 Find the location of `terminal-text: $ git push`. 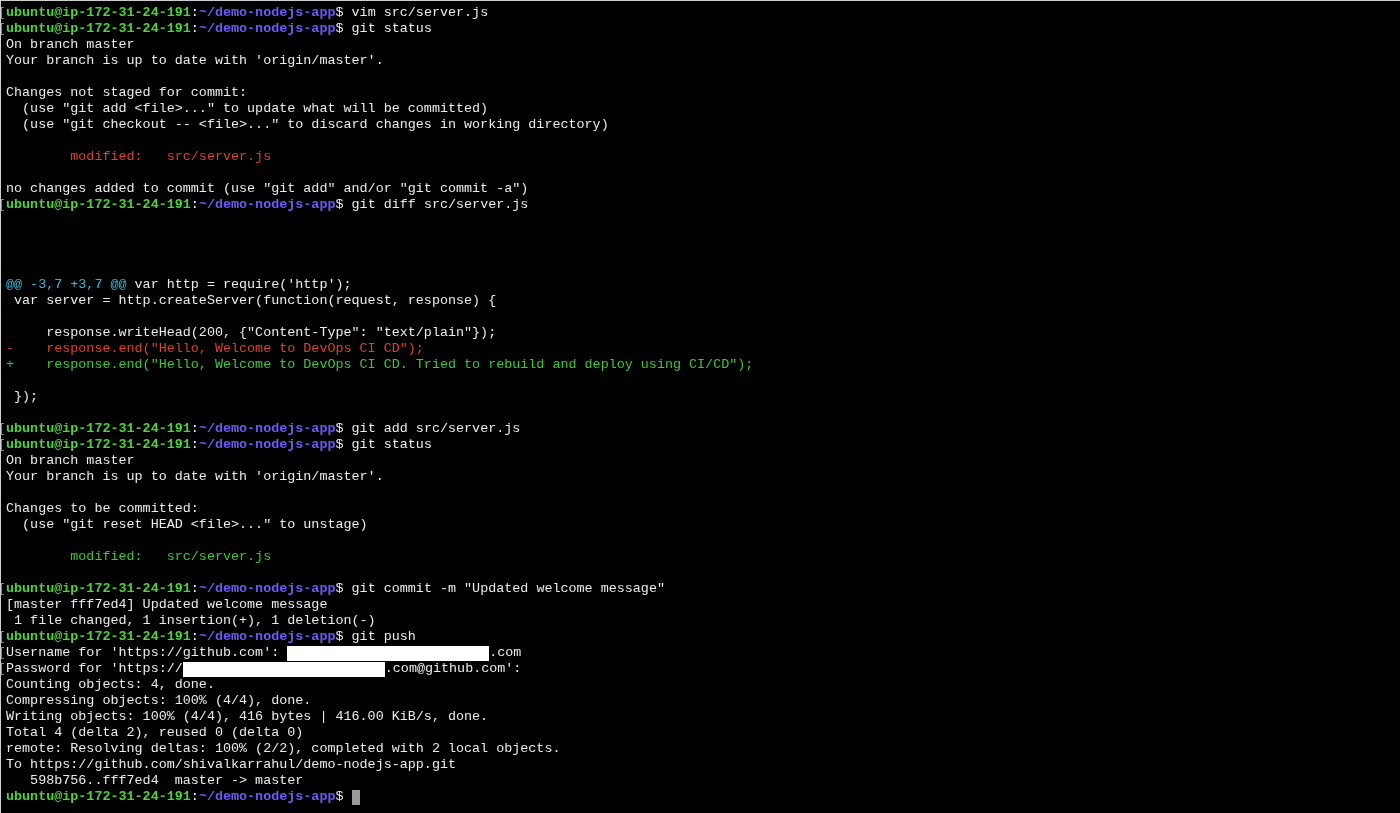

terminal-text: $ git push is located at coordinates (375, 637).